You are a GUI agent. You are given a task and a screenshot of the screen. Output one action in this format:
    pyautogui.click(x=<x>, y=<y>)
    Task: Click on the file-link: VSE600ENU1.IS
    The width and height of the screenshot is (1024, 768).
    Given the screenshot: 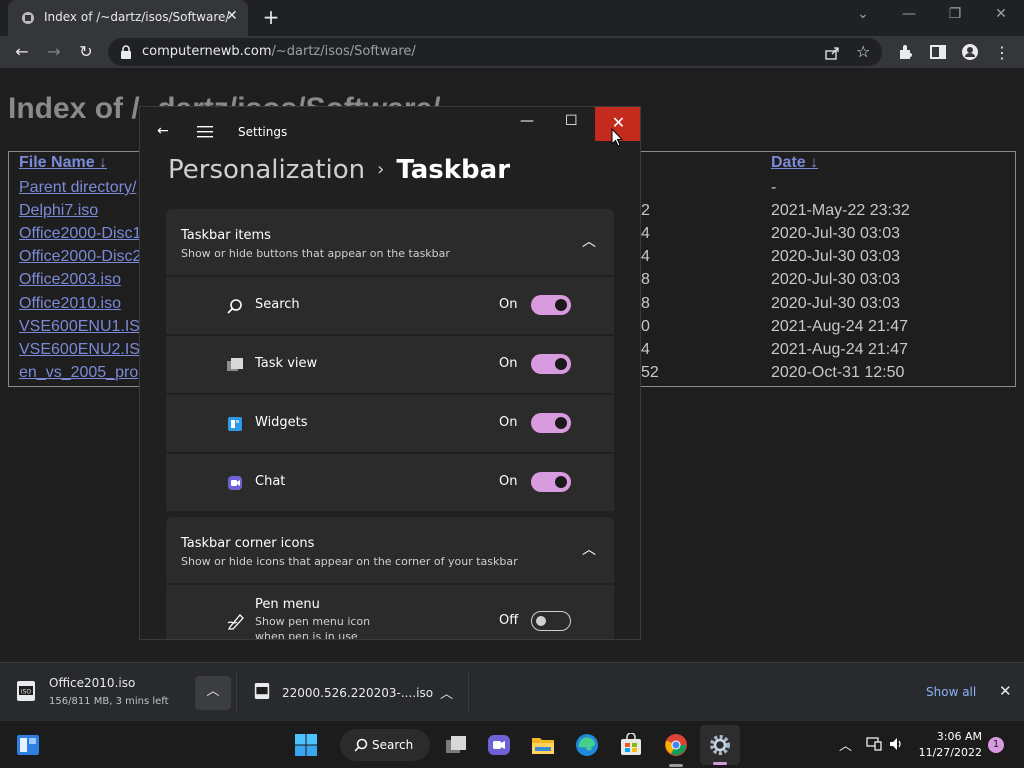 What is the action you would take?
    pyautogui.click(x=79, y=327)
    